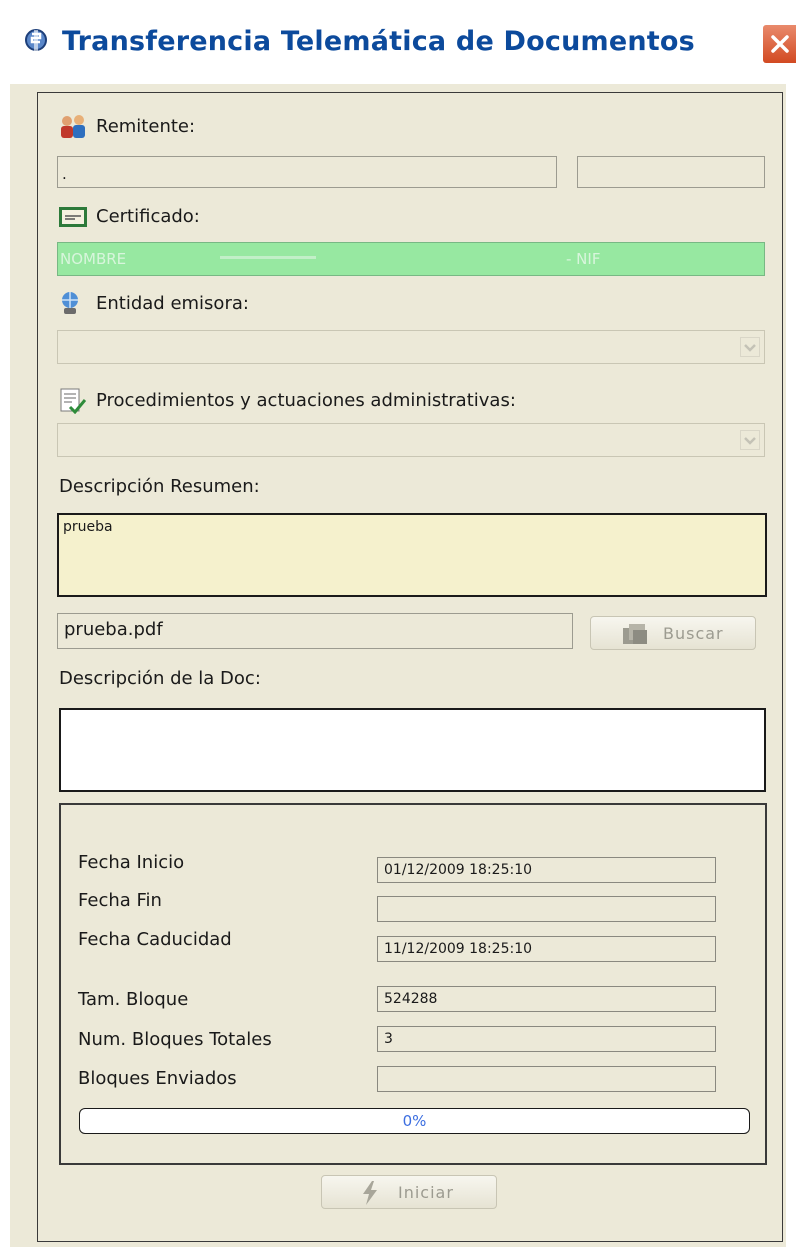  Describe the element at coordinates (583, 259) in the screenshot. I see `certificate-nif: - NIF` at that location.